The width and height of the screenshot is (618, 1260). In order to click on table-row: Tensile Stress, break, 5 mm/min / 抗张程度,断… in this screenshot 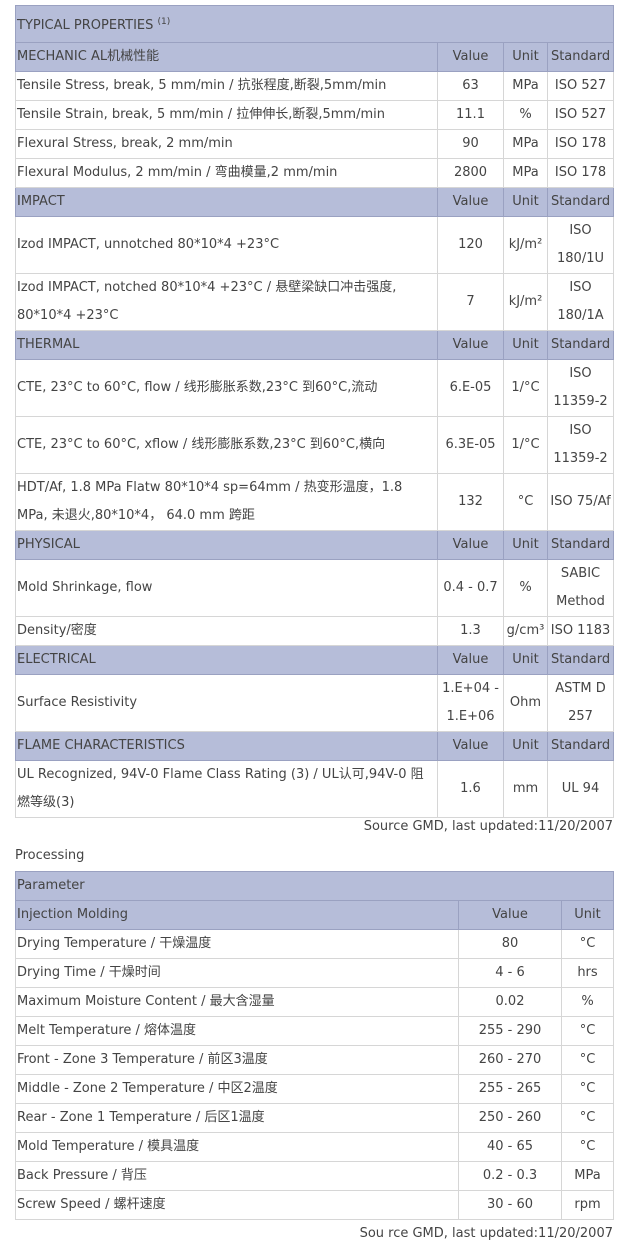, I will do `click(315, 86)`.